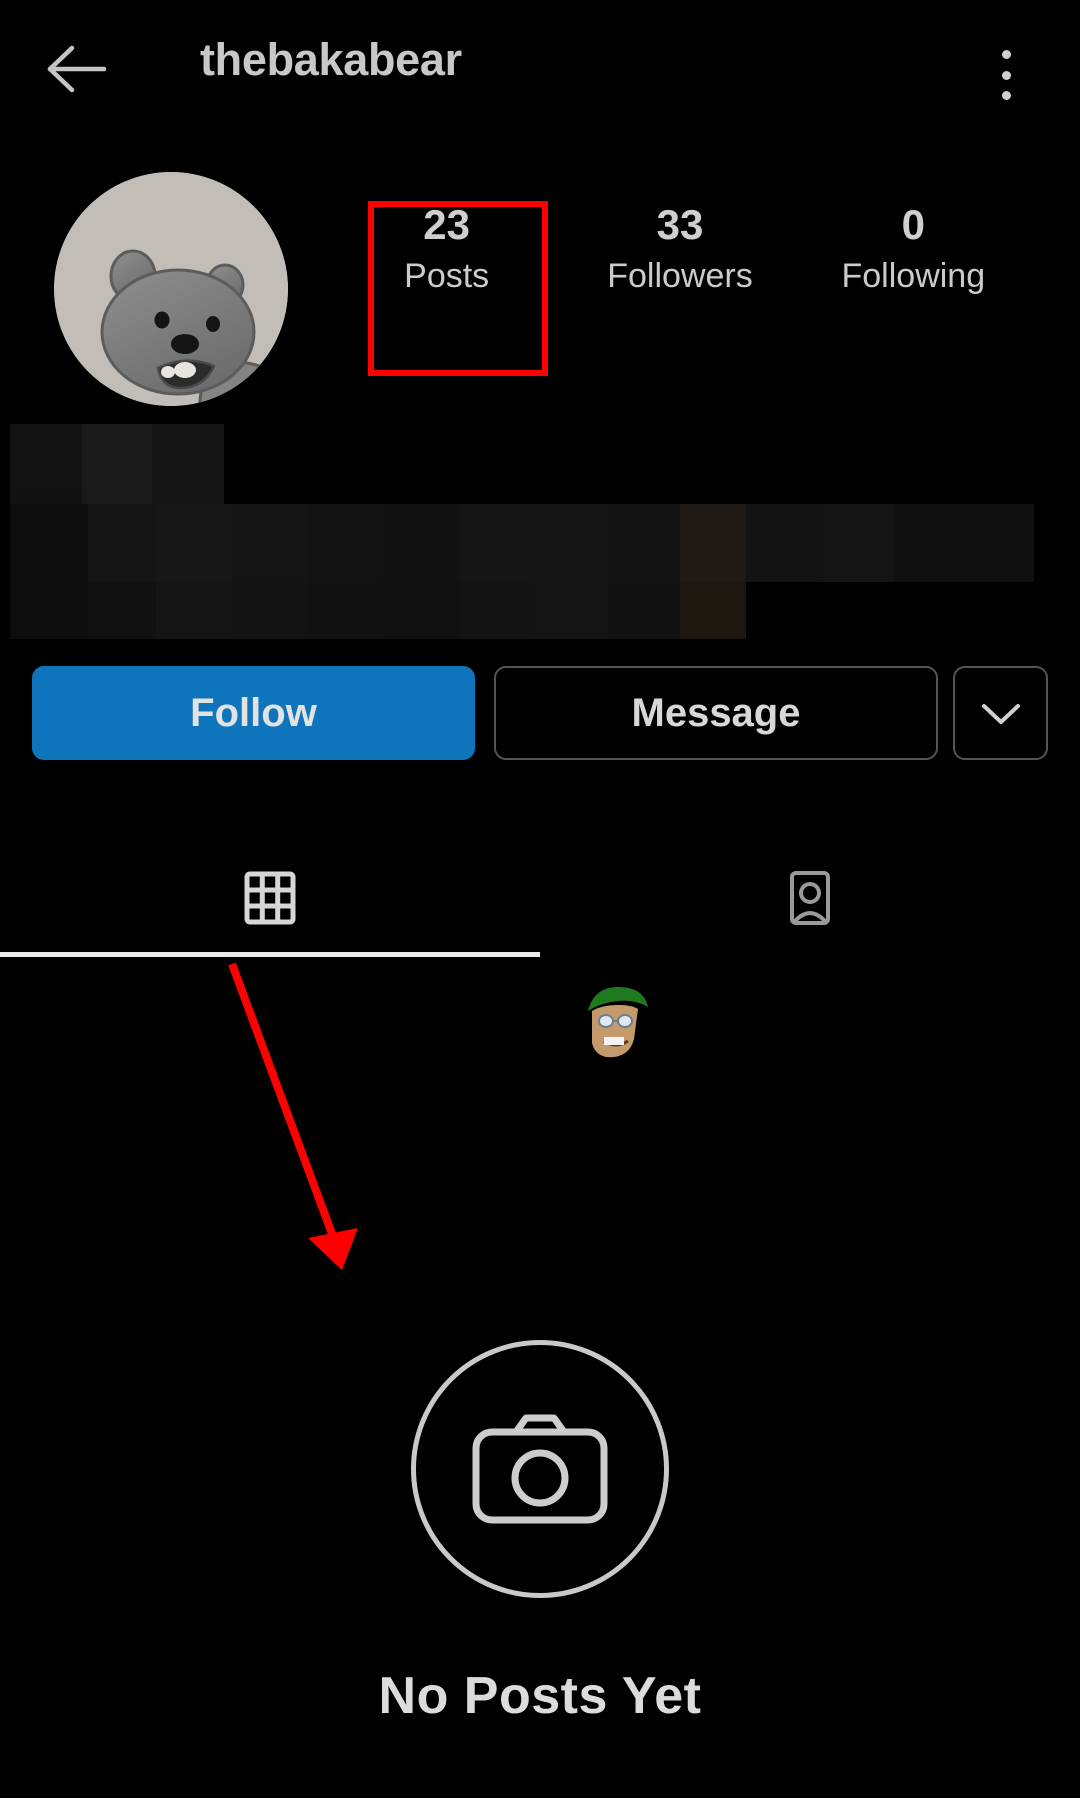 The height and width of the screenshot is (1798, 1080). I want to click on profile-stats: 23 Posts 33 Followers 0 Following, so click(680, 270).